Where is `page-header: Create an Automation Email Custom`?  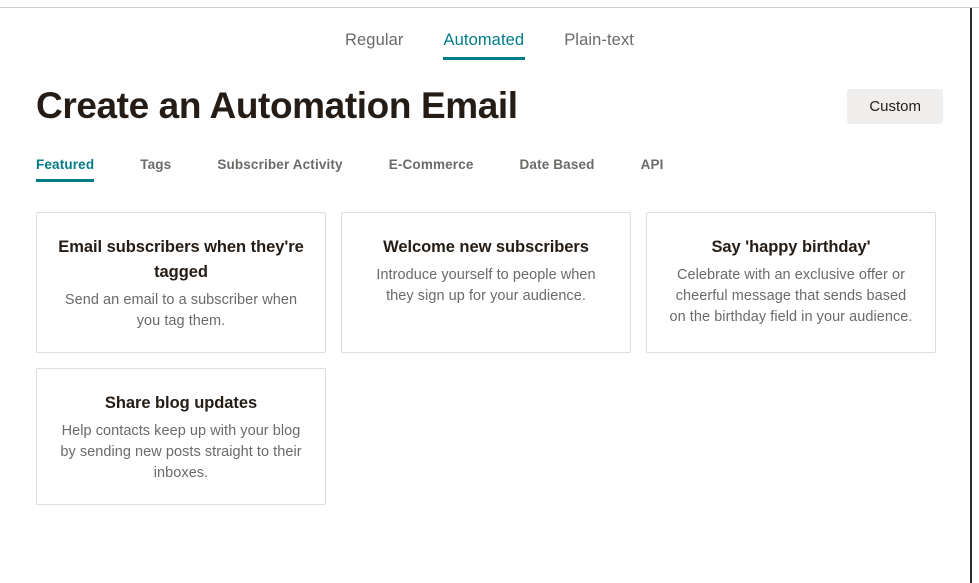 page-header: Create an Automation Email Custom is located at coordinates (489, 106).